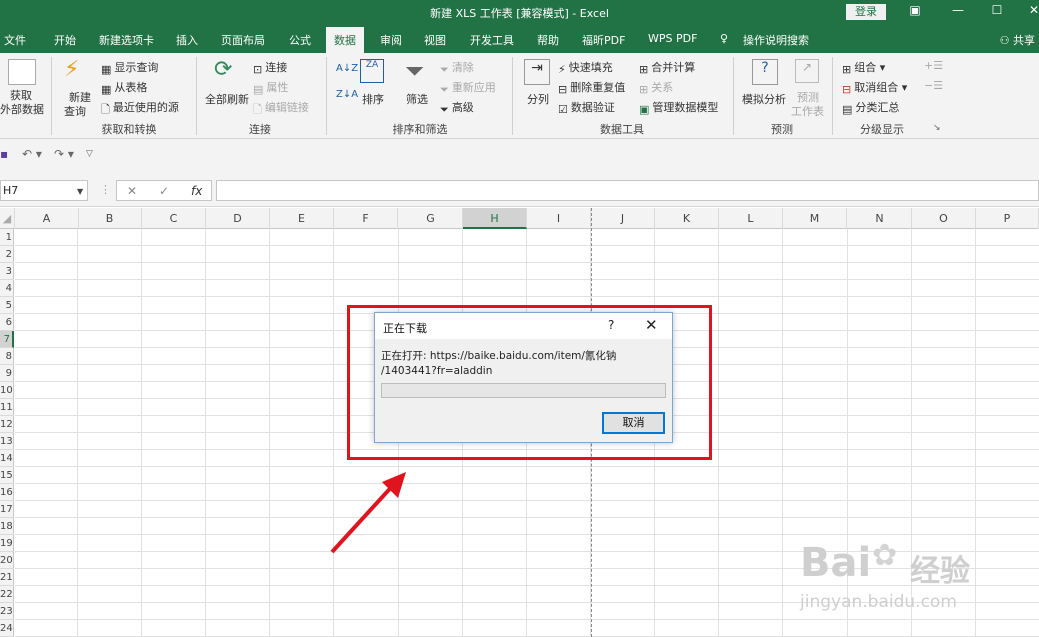 This screenshot has height=637, width=1039. Describe the element at coordinates (7, 390) in the screenshot. I see `row-header: 10` at that location.